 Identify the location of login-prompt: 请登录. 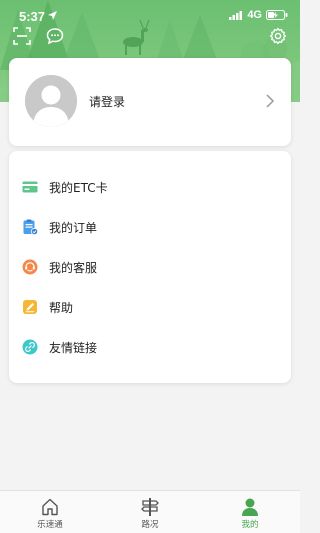
(107, 101).